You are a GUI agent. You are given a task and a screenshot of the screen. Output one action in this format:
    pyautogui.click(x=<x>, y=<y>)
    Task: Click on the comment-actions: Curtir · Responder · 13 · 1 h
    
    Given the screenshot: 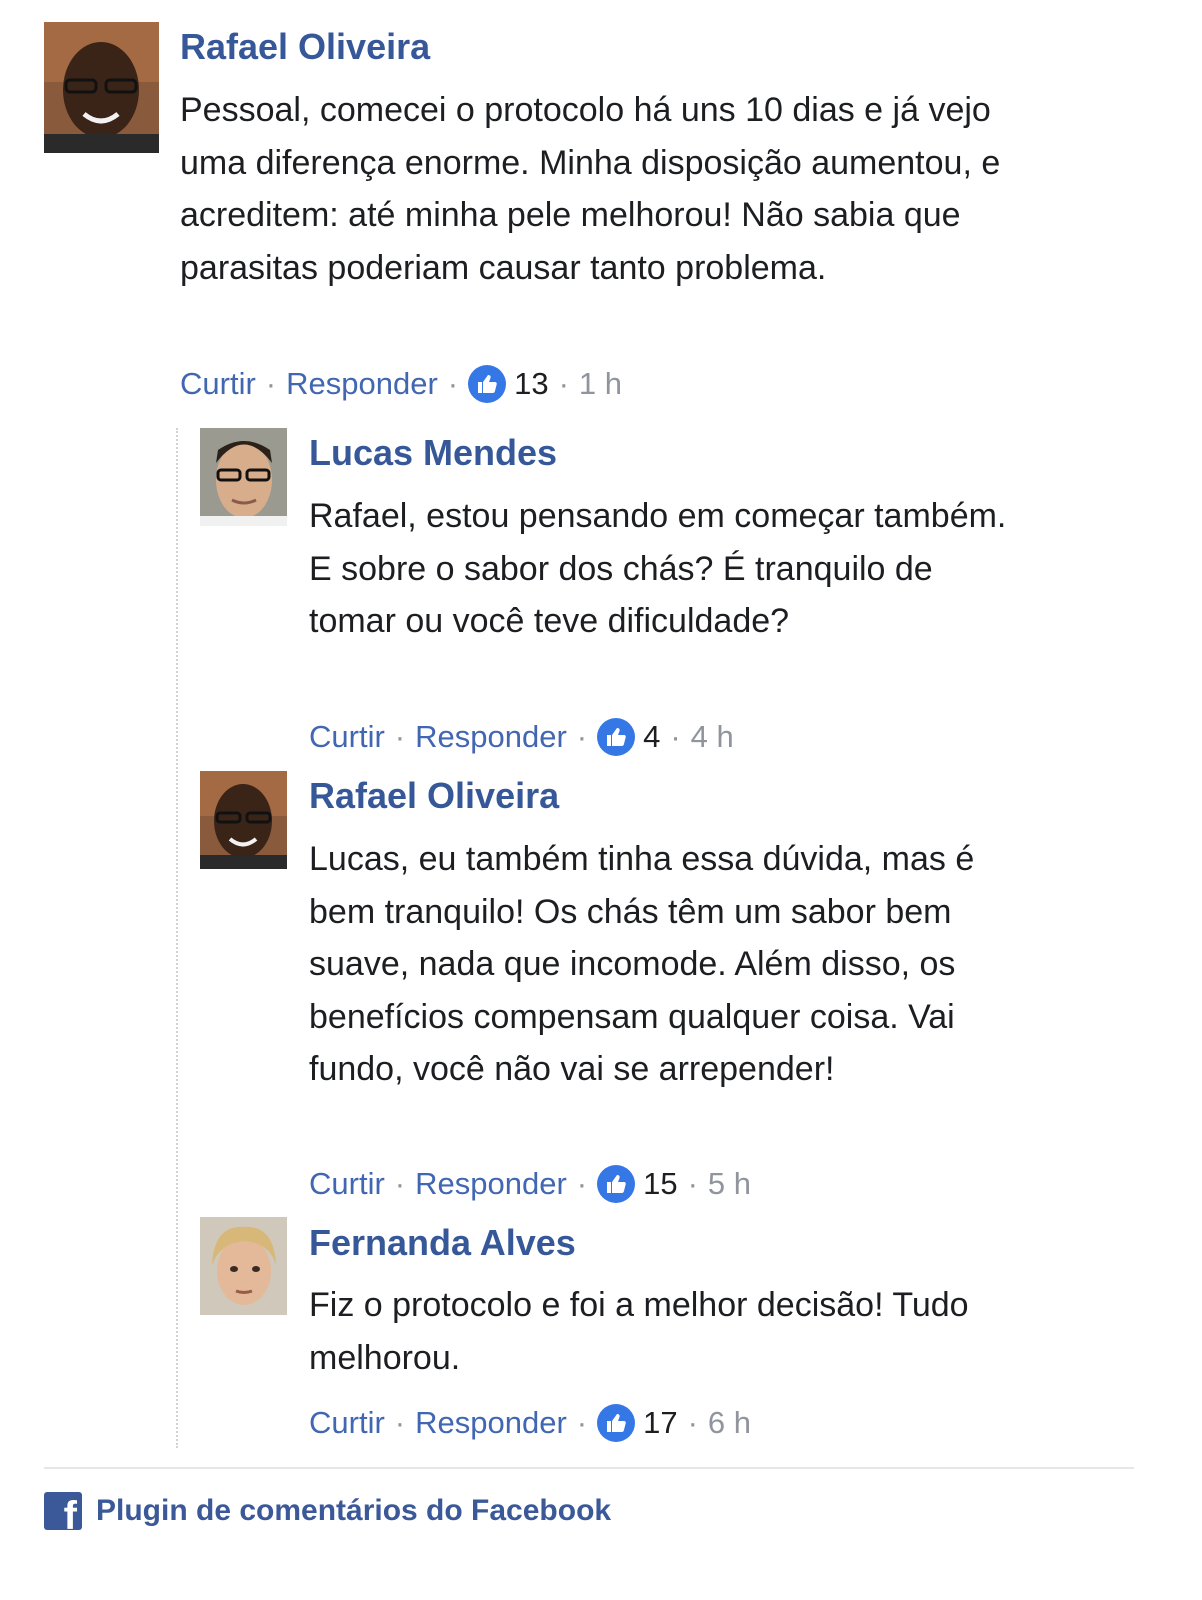 What is the action you would take?
    pyautogui.click(x=401, y=384)
    